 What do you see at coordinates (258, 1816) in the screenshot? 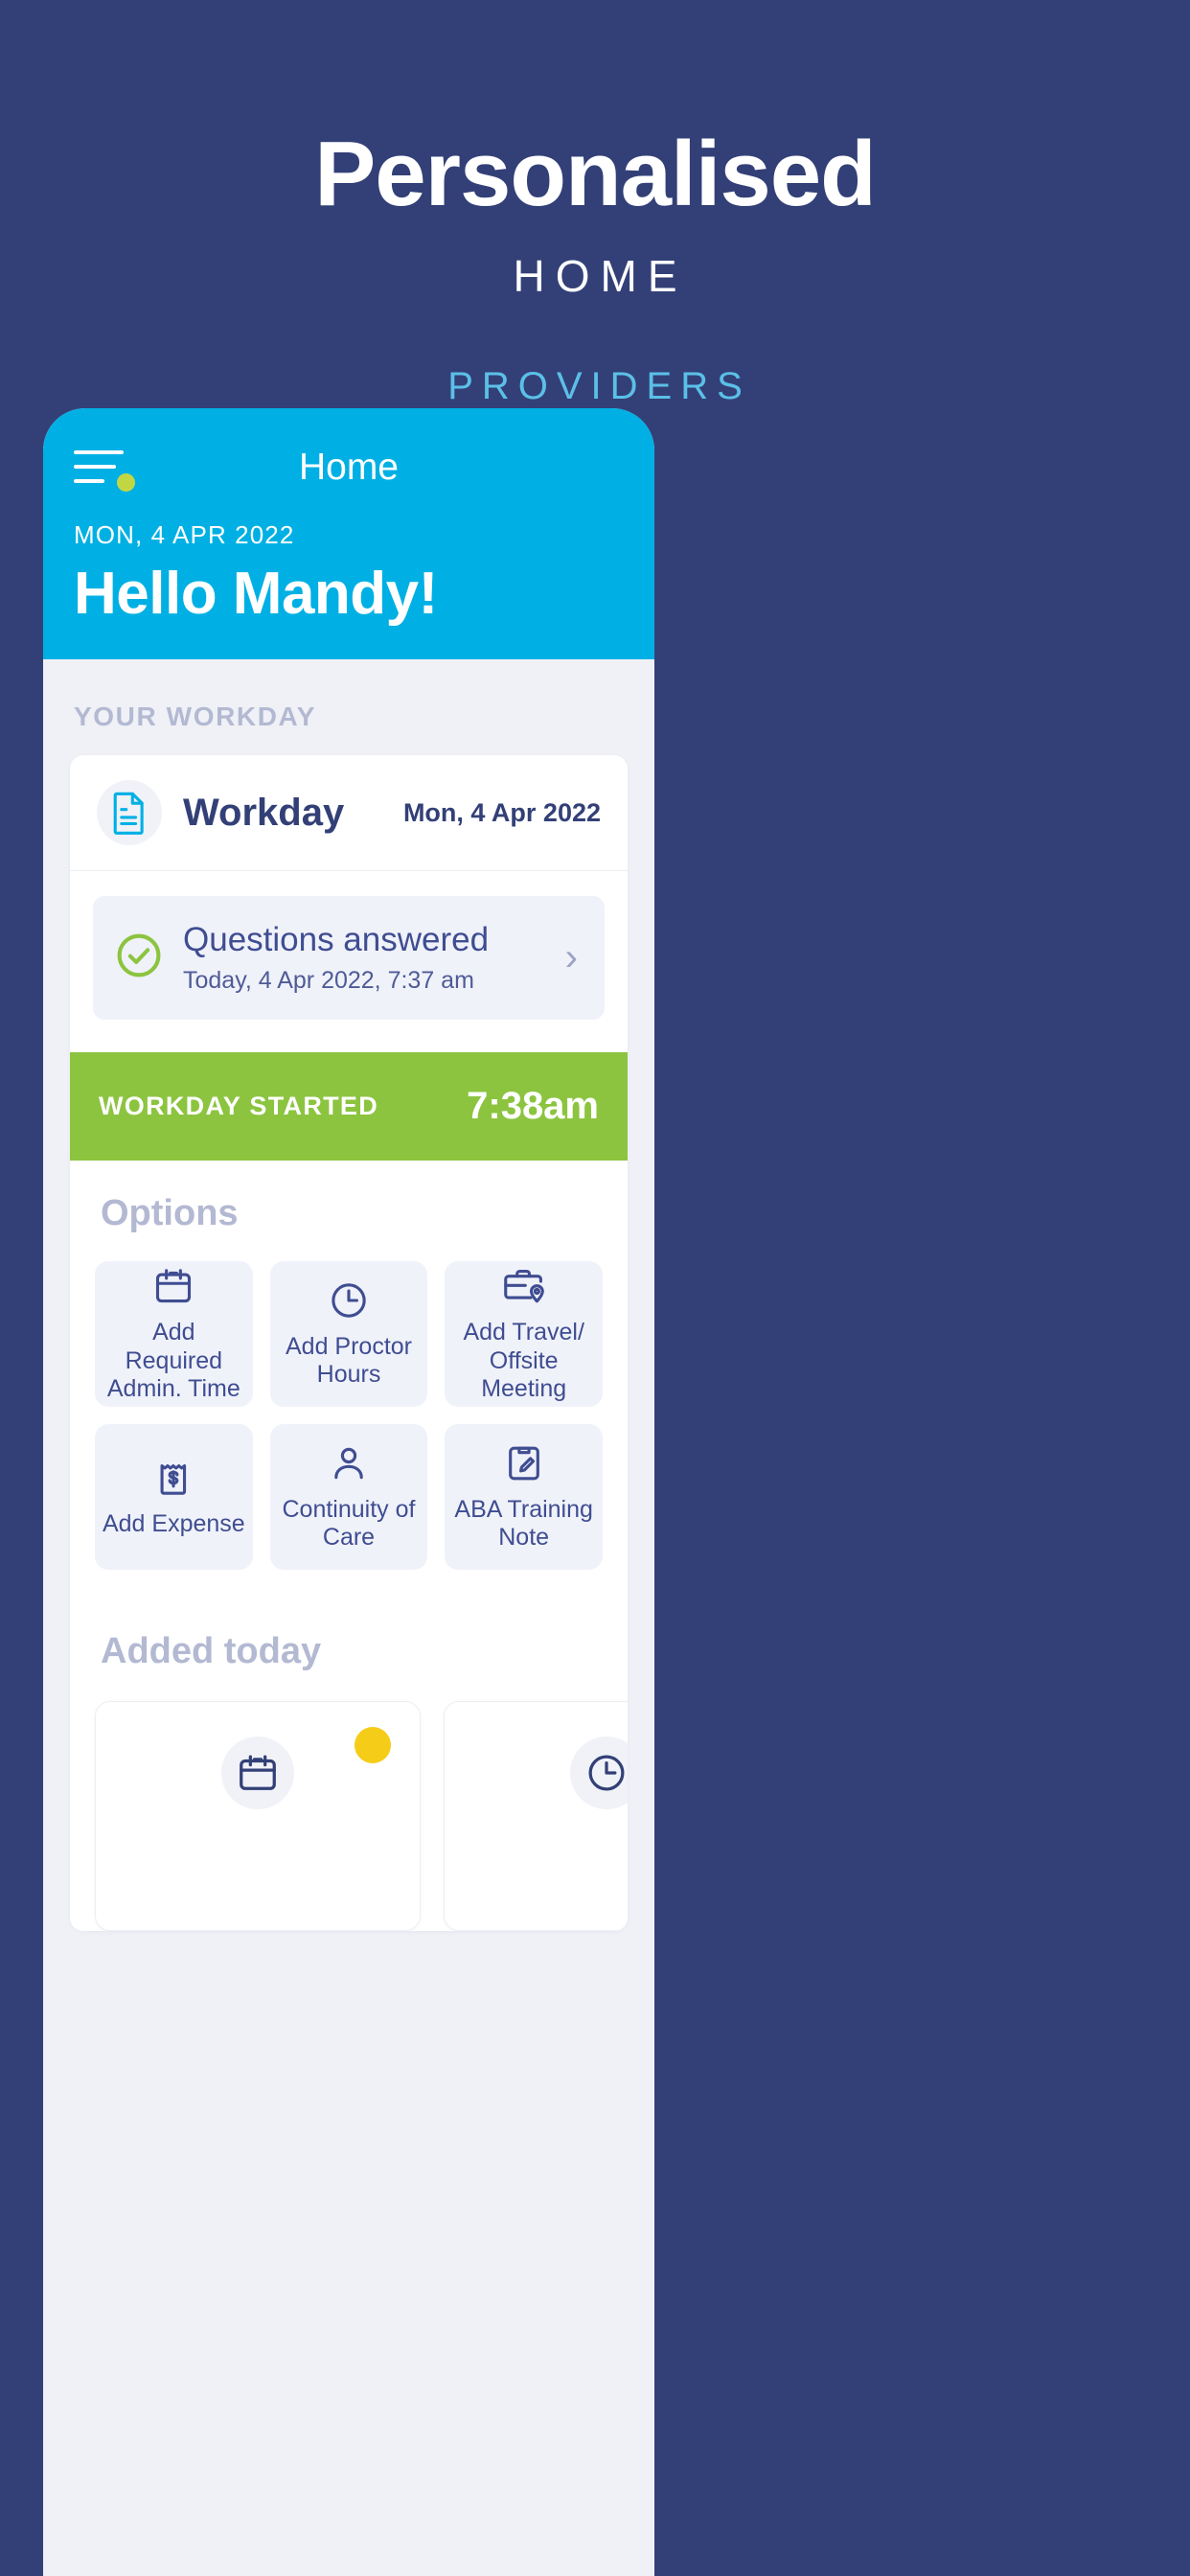
I see `added-today-card-calendar` at bounding box center [258, 1816].